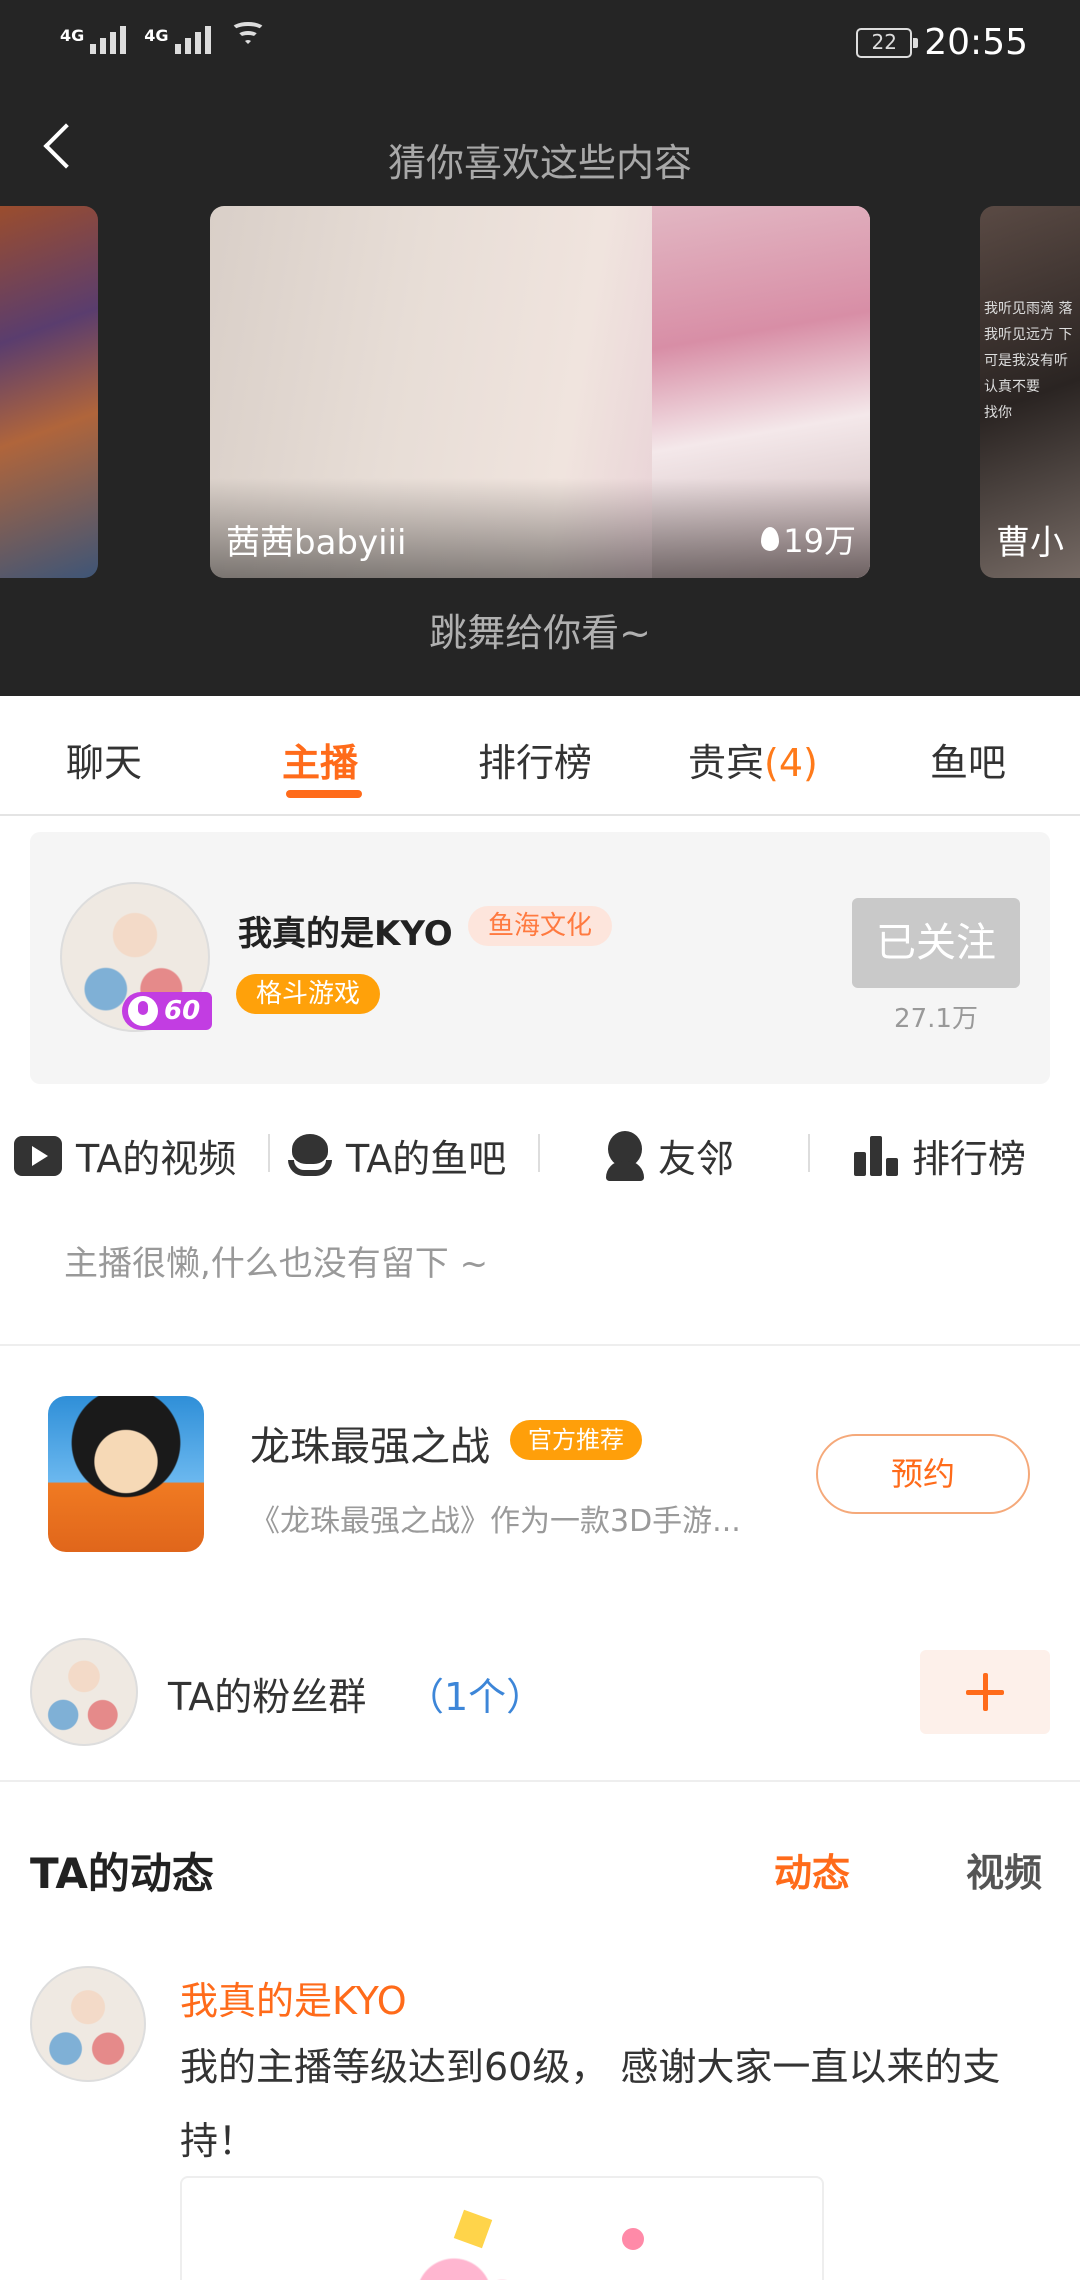 This screenshot has width=1080, height=2280. What do you see at coordinates (38, 1155) in the screenshot?
I see `video-icon` at bounding box center [38, 1155].